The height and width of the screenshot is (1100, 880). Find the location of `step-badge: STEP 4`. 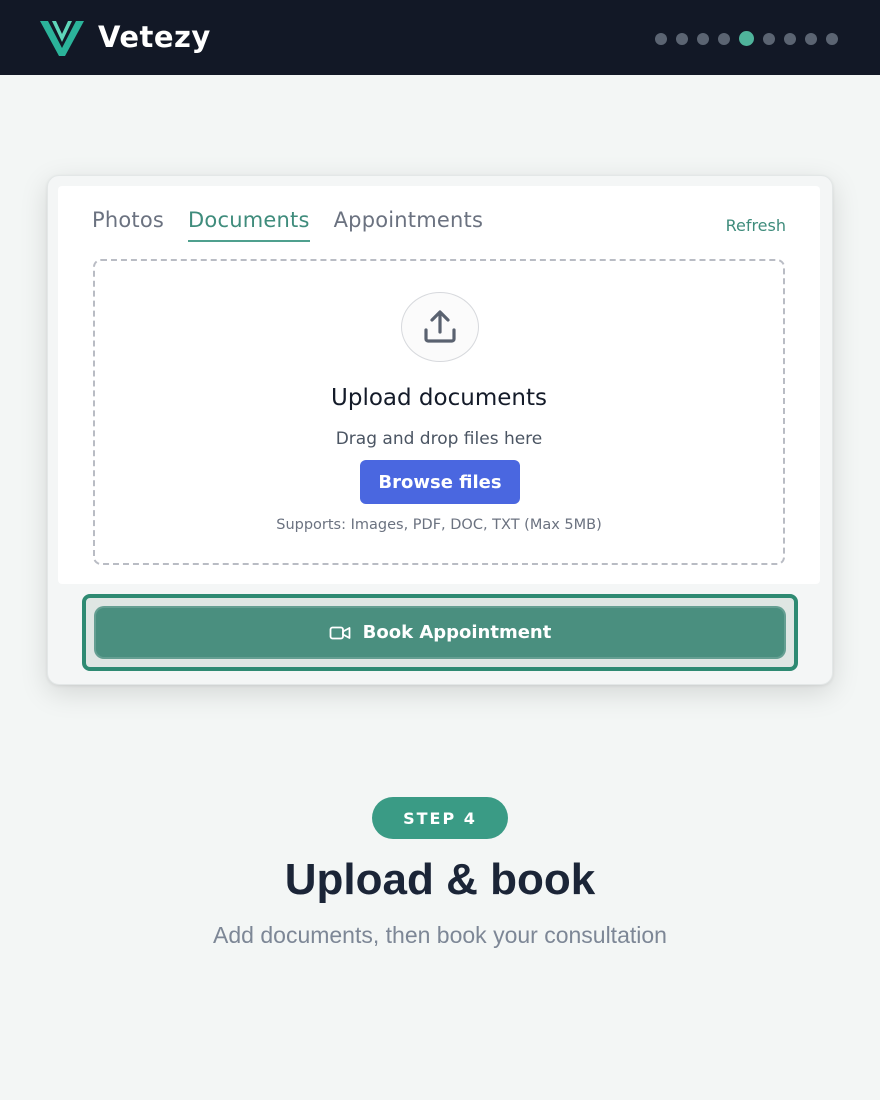

step-badge: STEP 4 is located at coordinates (440, 818).